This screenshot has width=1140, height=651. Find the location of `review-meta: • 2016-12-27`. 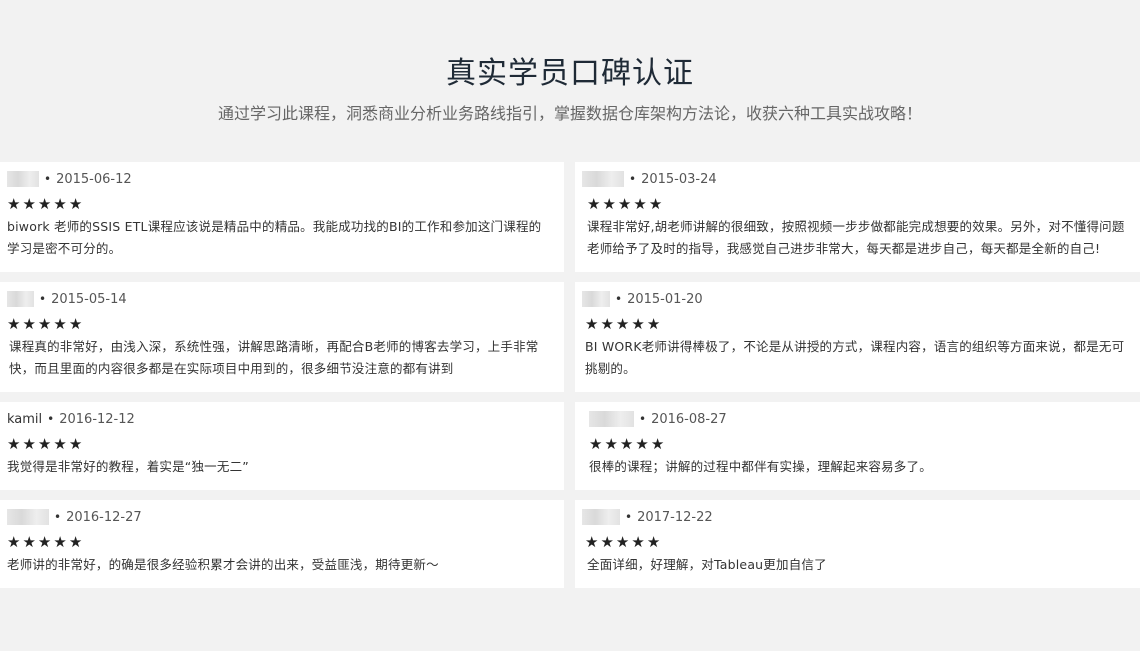

review-meta: • 2016-12-27 is located at coordinates (74, 517).